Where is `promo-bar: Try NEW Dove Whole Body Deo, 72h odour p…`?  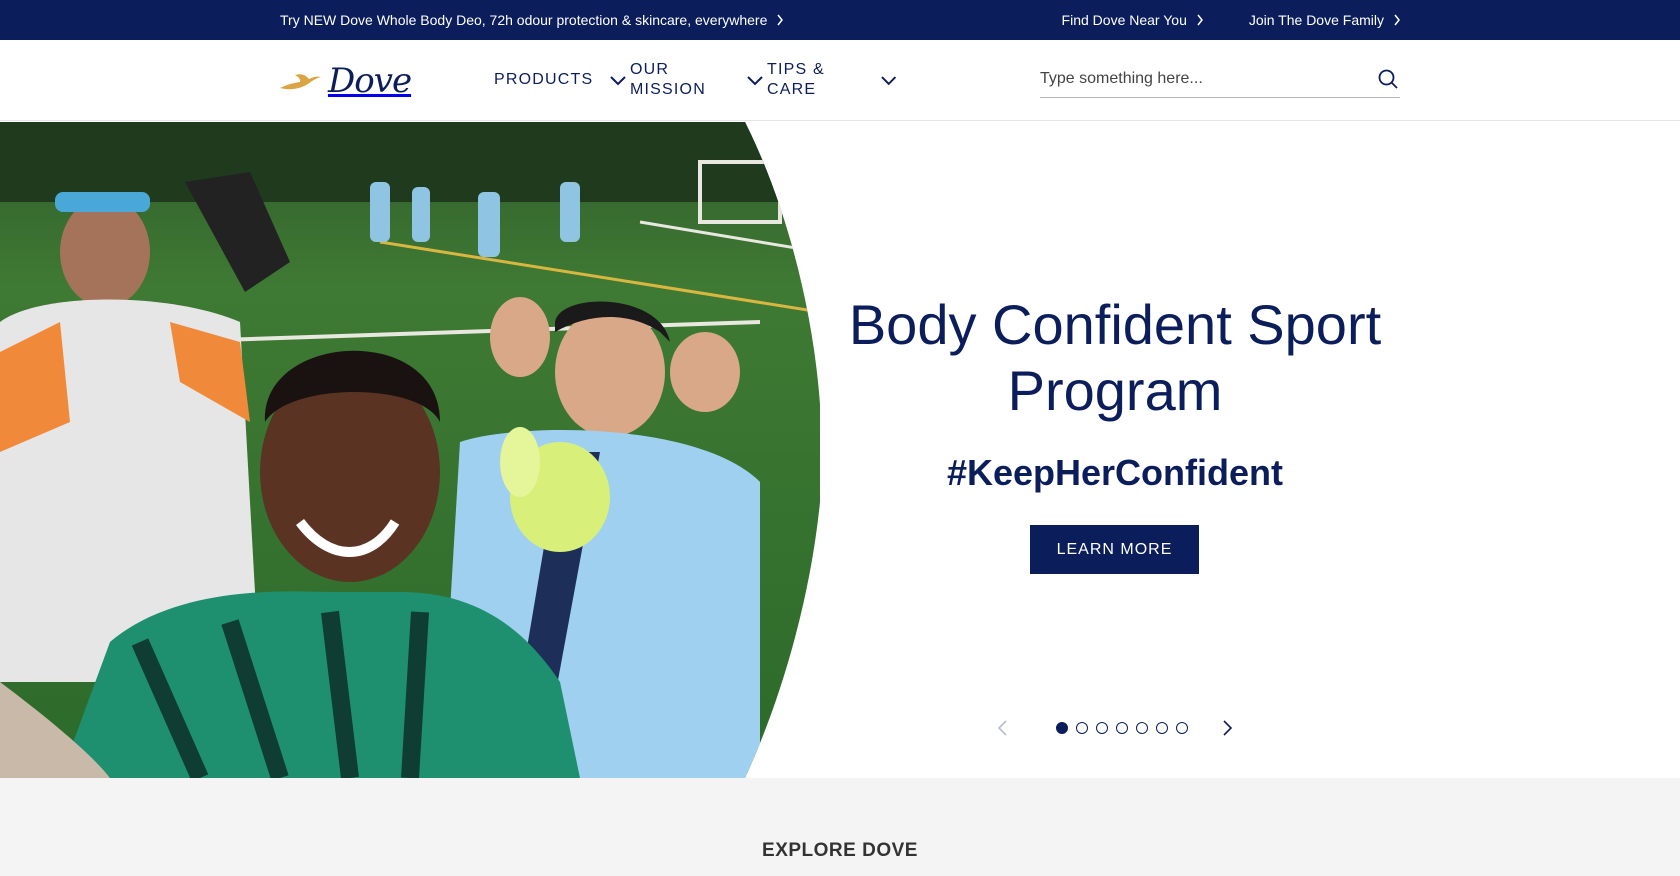 promo-bar: Try NEW Dove Whole Body Deo, 72h odour p… is located at coordinates (840, 20).